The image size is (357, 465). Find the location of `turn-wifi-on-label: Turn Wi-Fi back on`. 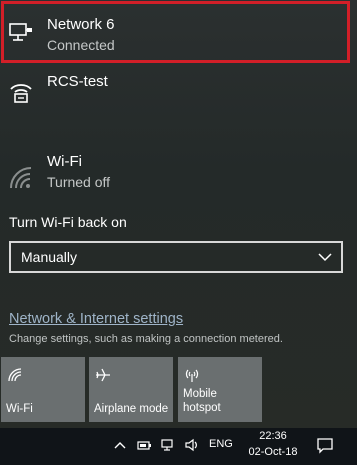

turn-wifi-on-label: Turn Wi-Fi back on is located at coordinates (68, 222).